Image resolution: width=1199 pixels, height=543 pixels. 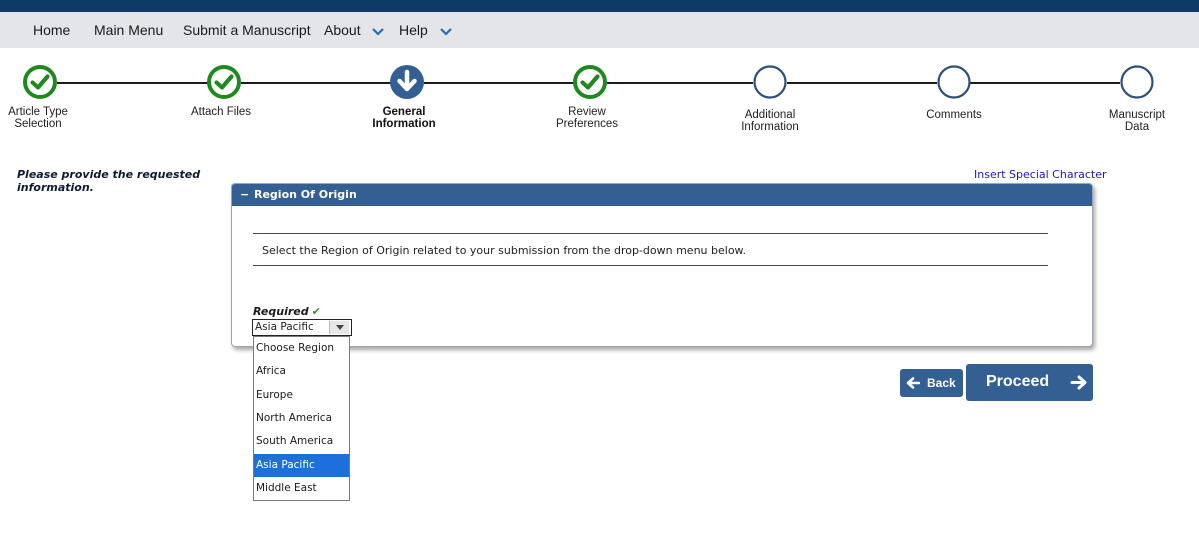 What do you see at coordinates (301, 465) in the screenshot?
I see `option-asia-pacific: Asia Pacific` at bounding box center [301, 465].